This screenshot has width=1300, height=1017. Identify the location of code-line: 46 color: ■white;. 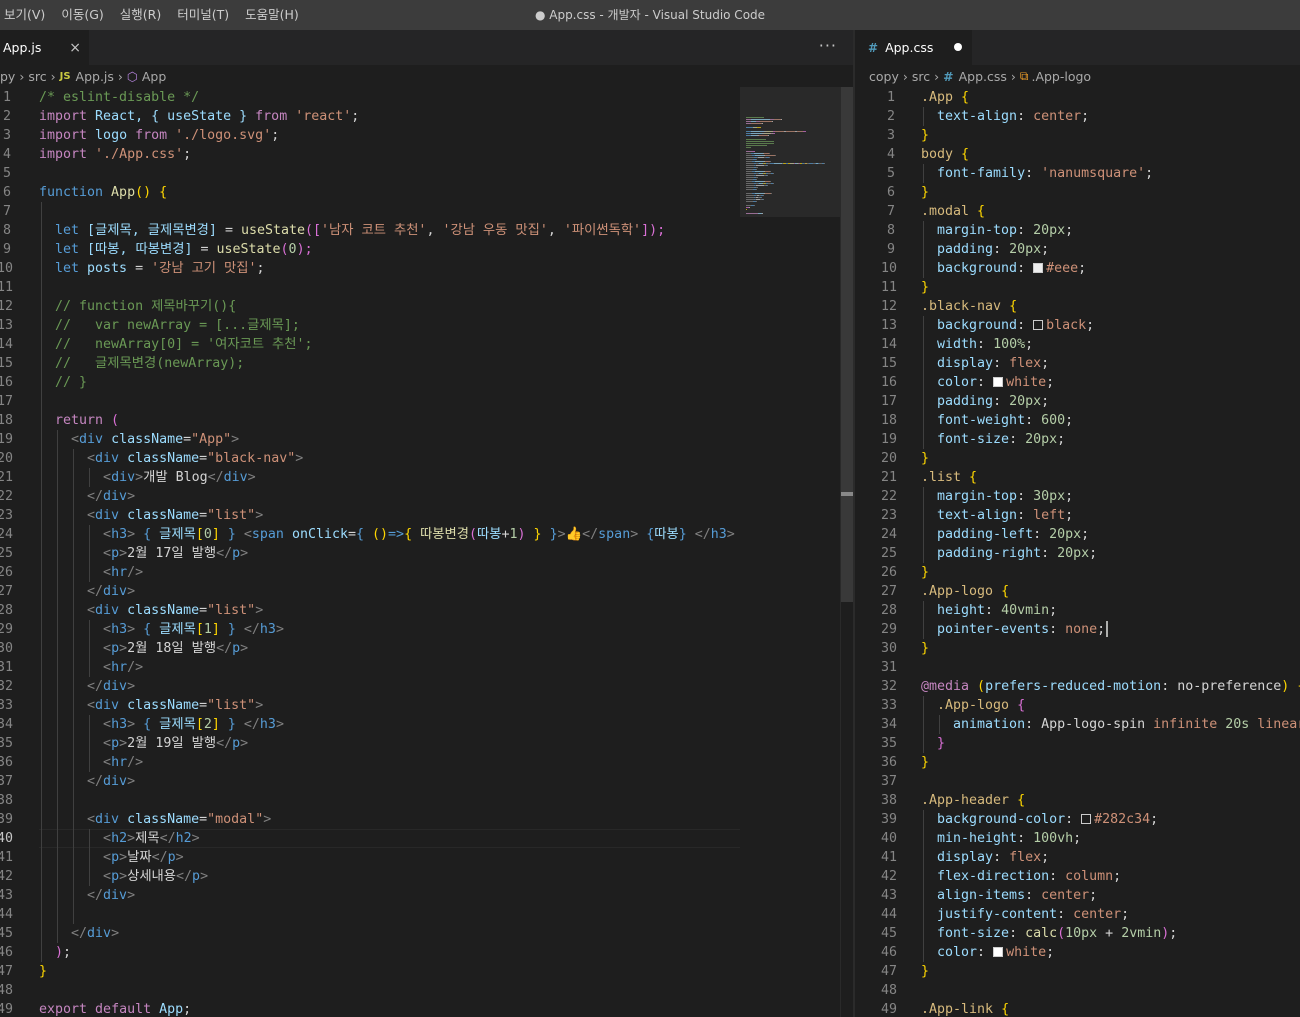
(1077, 952).